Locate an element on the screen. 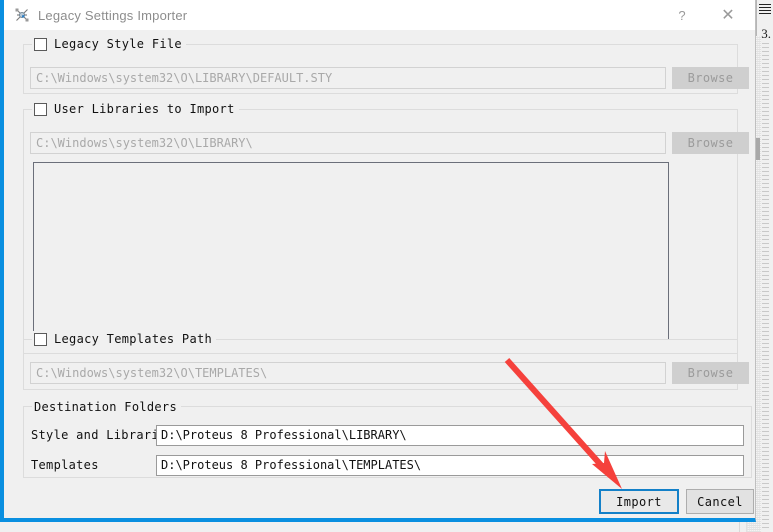  user-libraries-browse-button: Browse is located at coordinates (710, 143).